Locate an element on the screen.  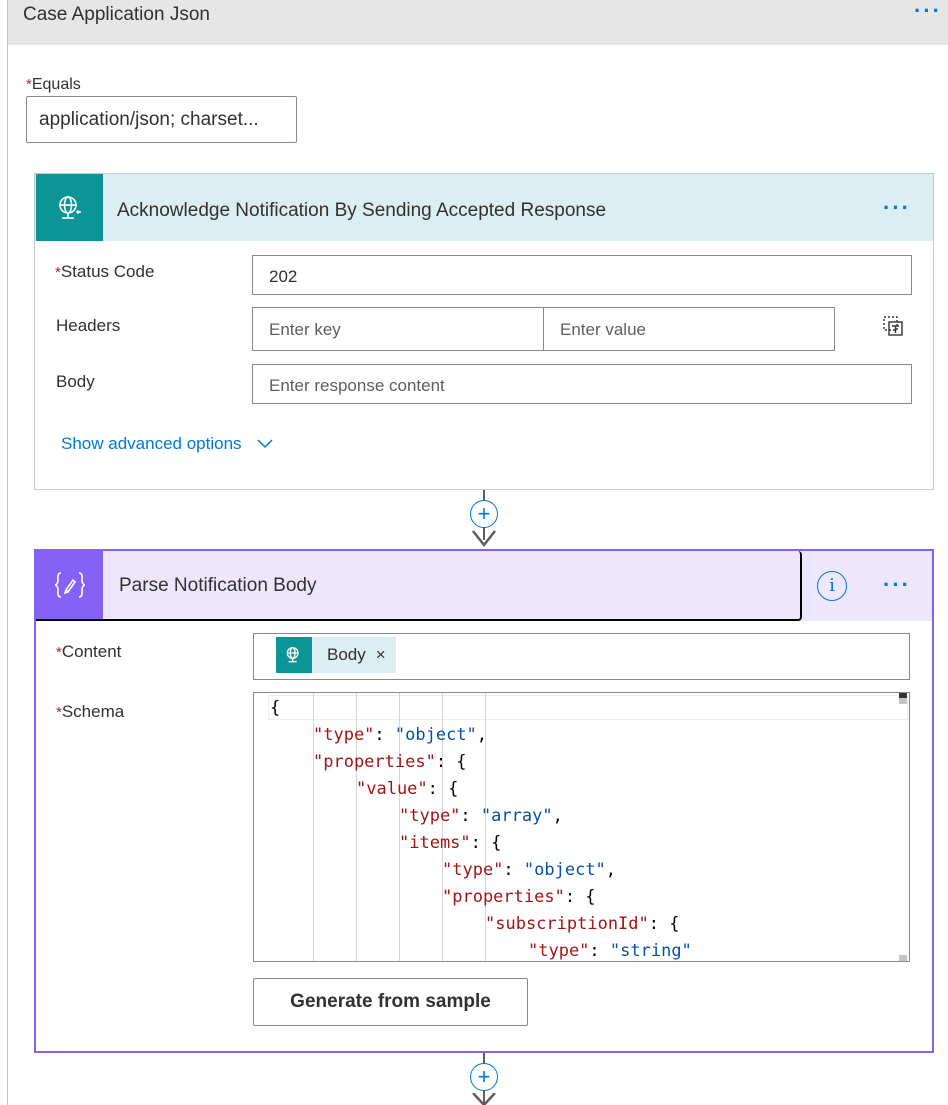
scrollbar-thumb is located at coordinates (903, 701).